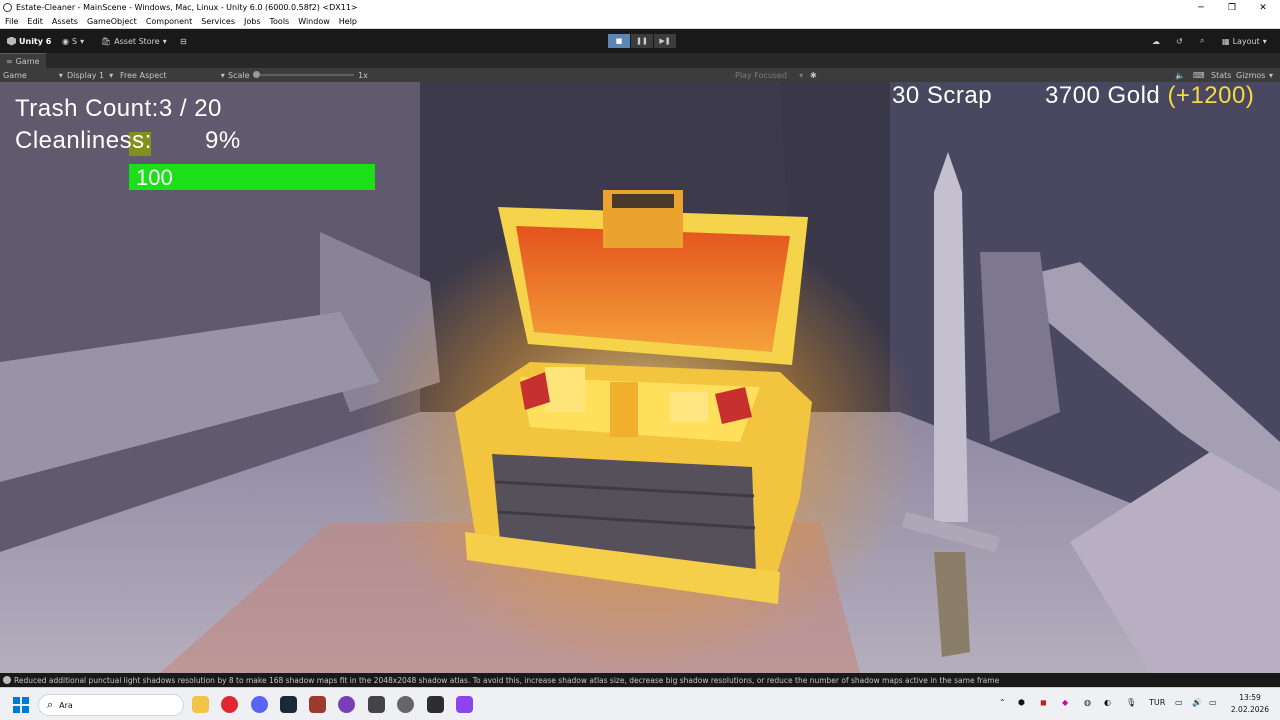 This screenshot has height=720, width=1280. What do you see at coordinates (1250, 704) in the screenshot?
I see `taskbar-clock: 13:59 2.02.2026` at bounding box center [1250, 704].